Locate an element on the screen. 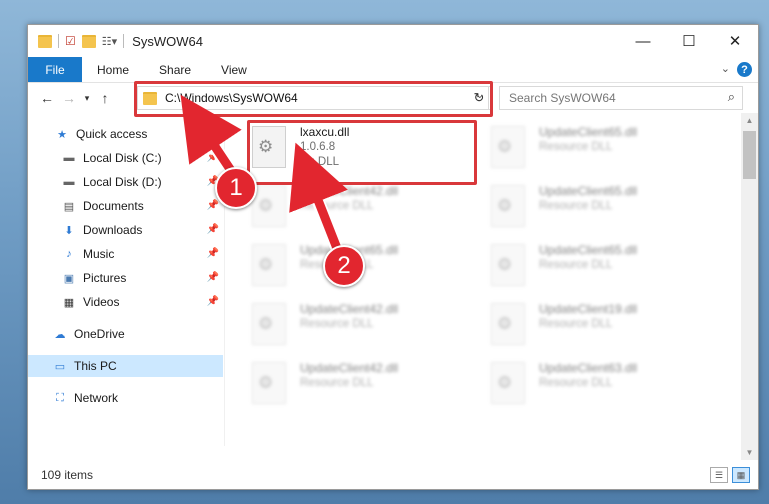 Image resolution: width=769 pixels, height=504 pixels. step-2-badge: 2 is located at coordinates (344, 266).